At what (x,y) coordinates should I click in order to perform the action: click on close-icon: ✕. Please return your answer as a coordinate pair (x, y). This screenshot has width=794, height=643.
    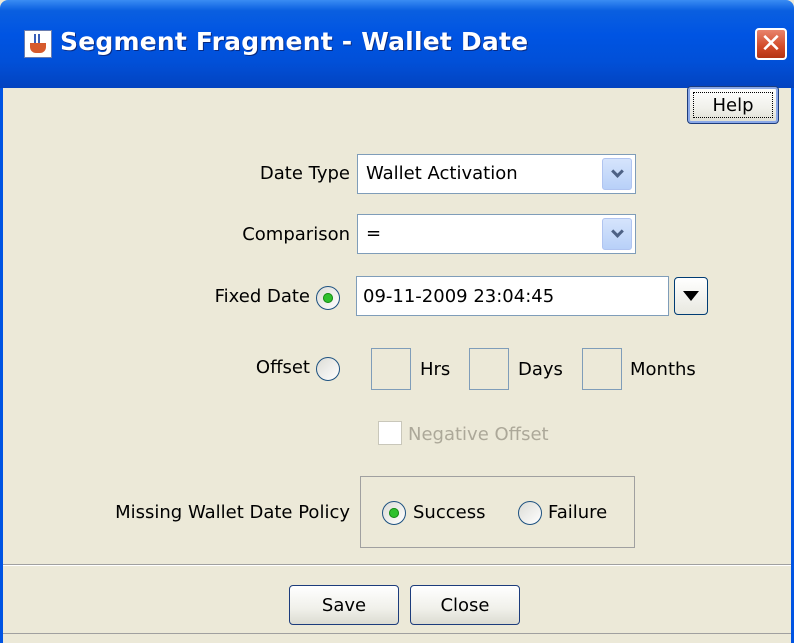
    Looking at the image, I should click on (771, 44).